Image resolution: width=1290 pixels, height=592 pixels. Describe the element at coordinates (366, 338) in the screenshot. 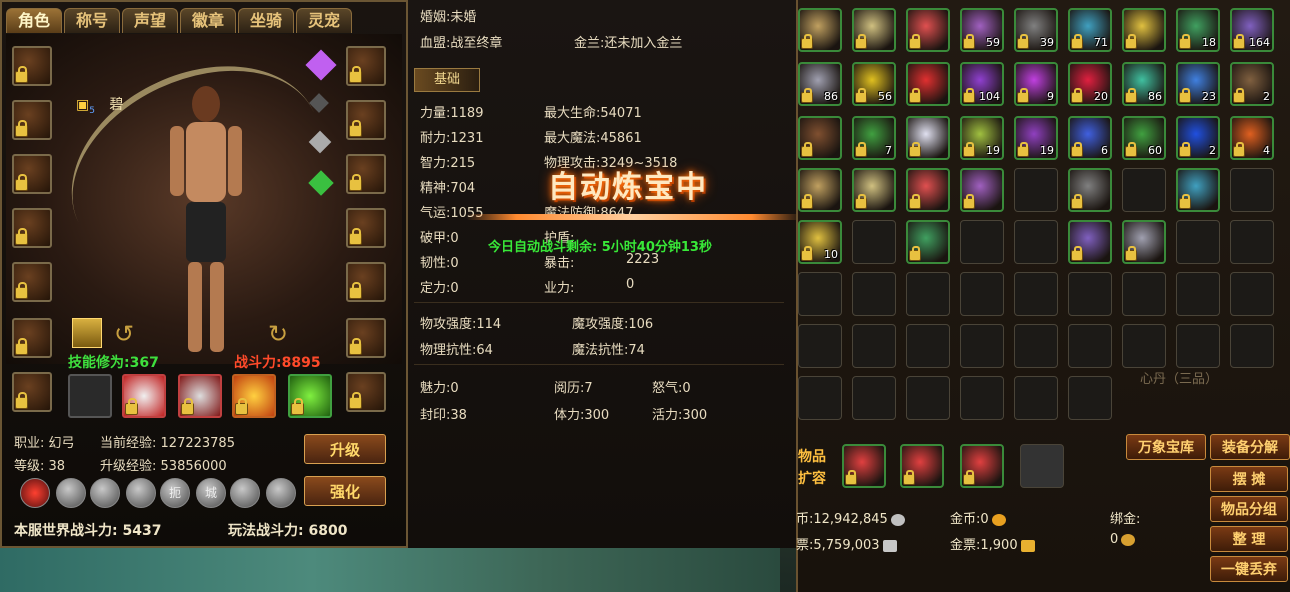

I see `equip-slot-mask` at that location.